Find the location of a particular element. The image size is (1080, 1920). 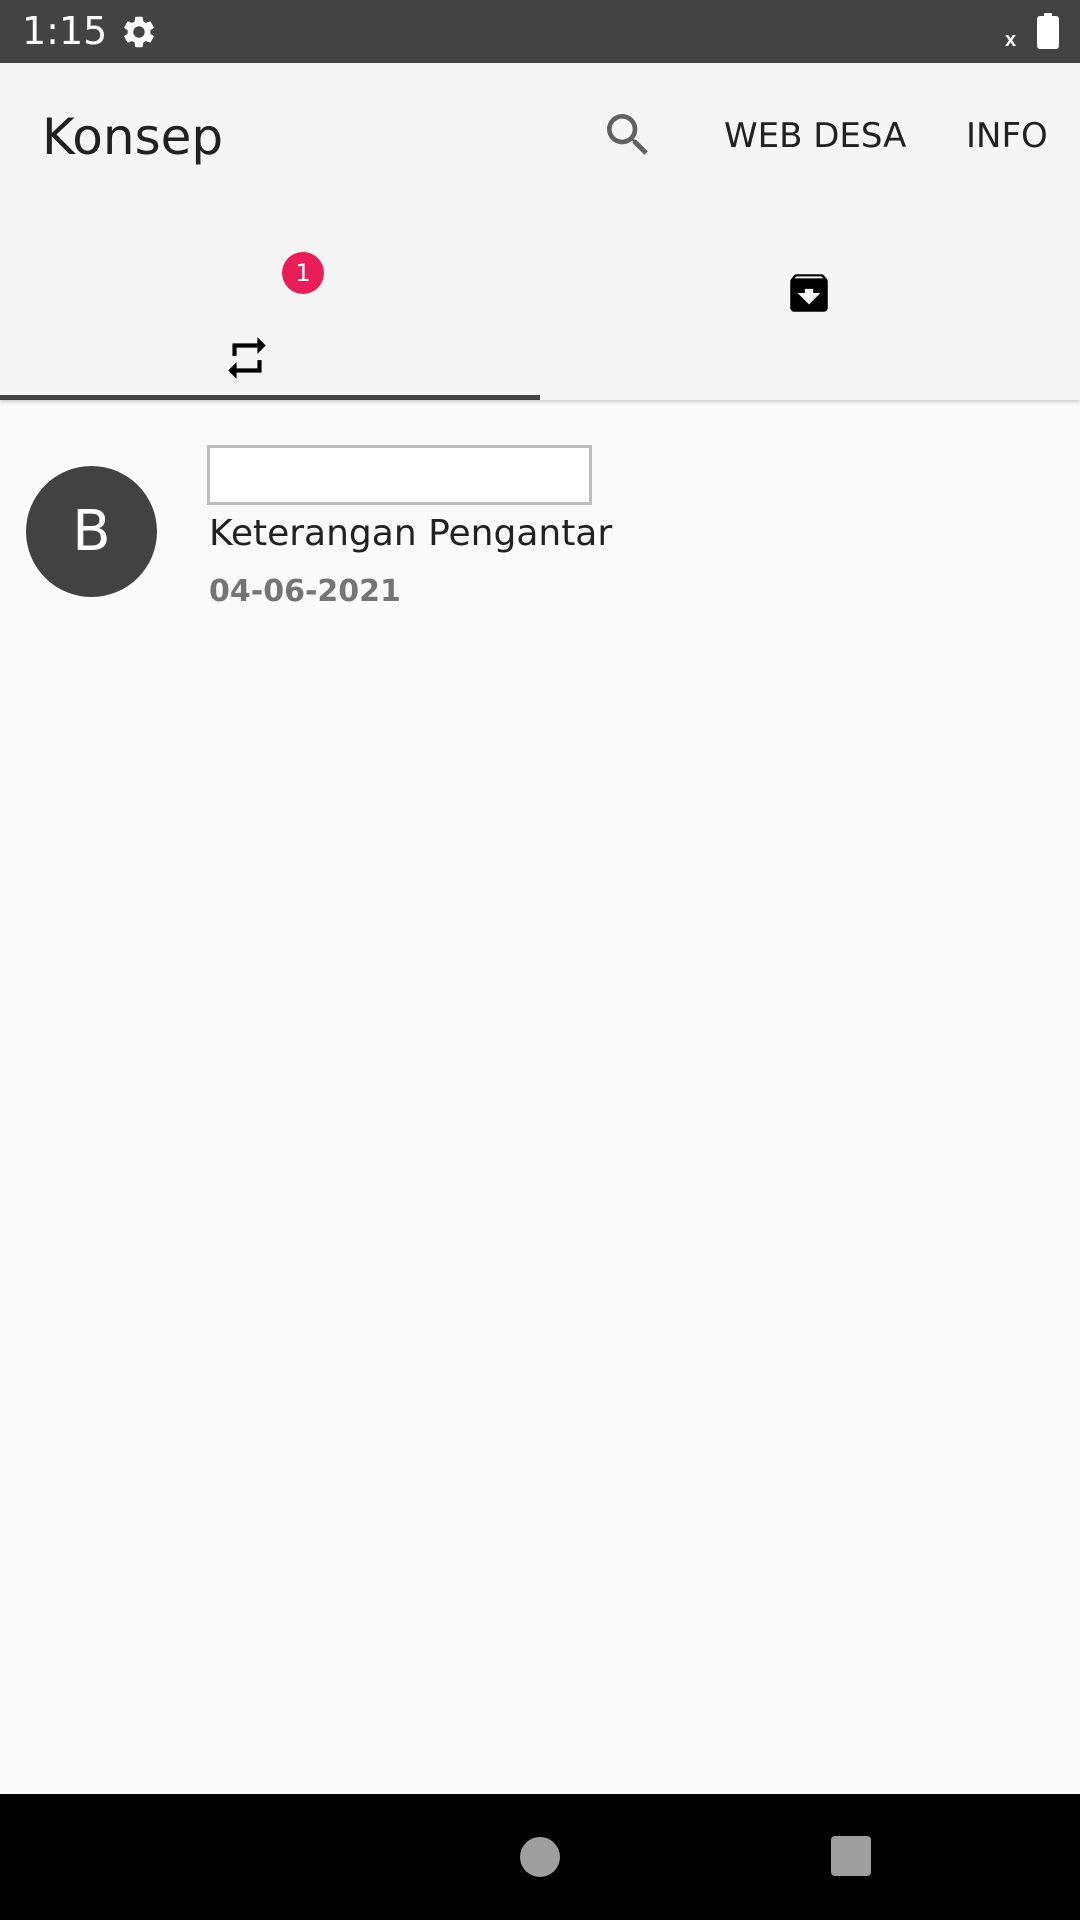

tab-outgoing is located at coordinates (270, 325).